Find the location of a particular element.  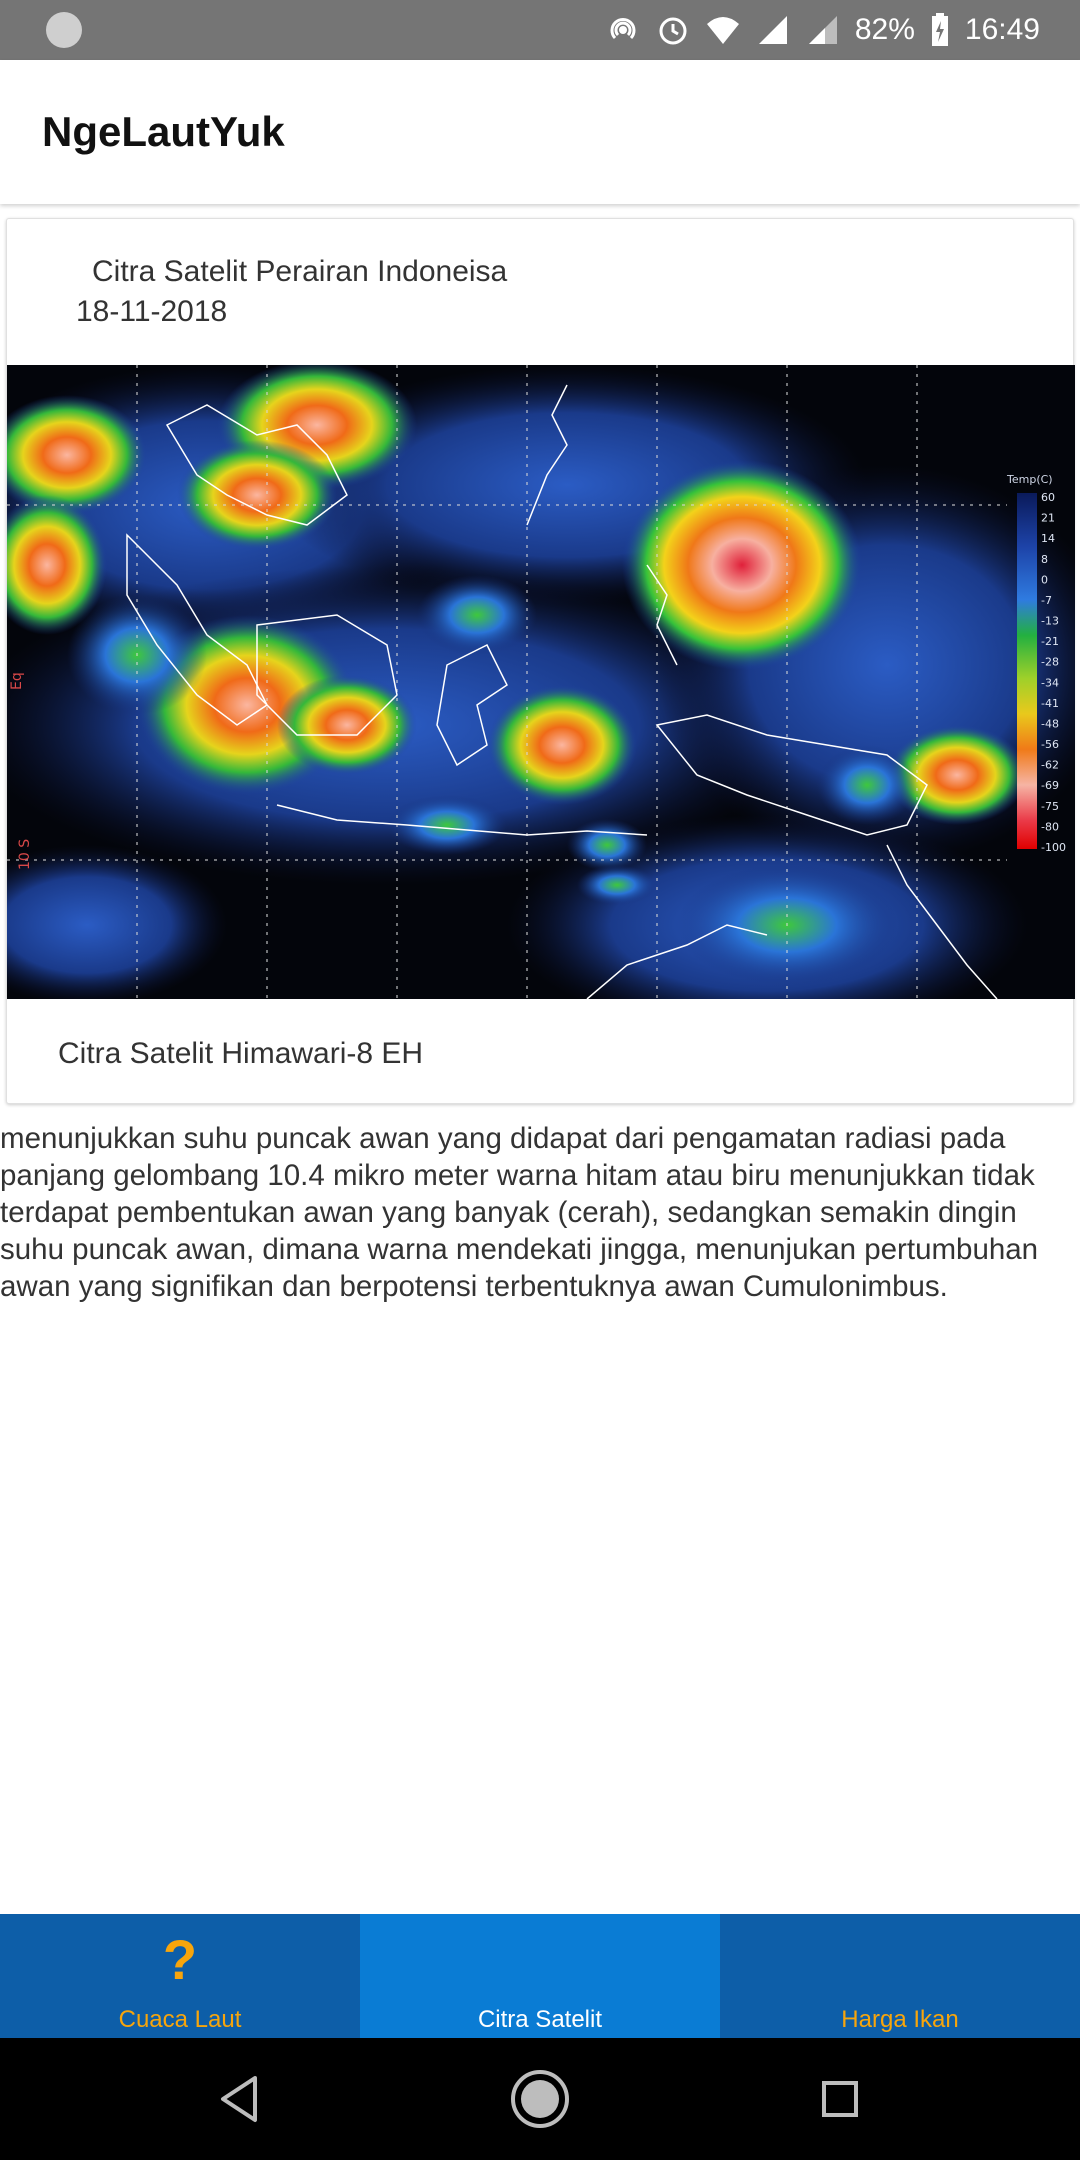

legend-tick-label: 21 is located at coordinates (1048, 518).